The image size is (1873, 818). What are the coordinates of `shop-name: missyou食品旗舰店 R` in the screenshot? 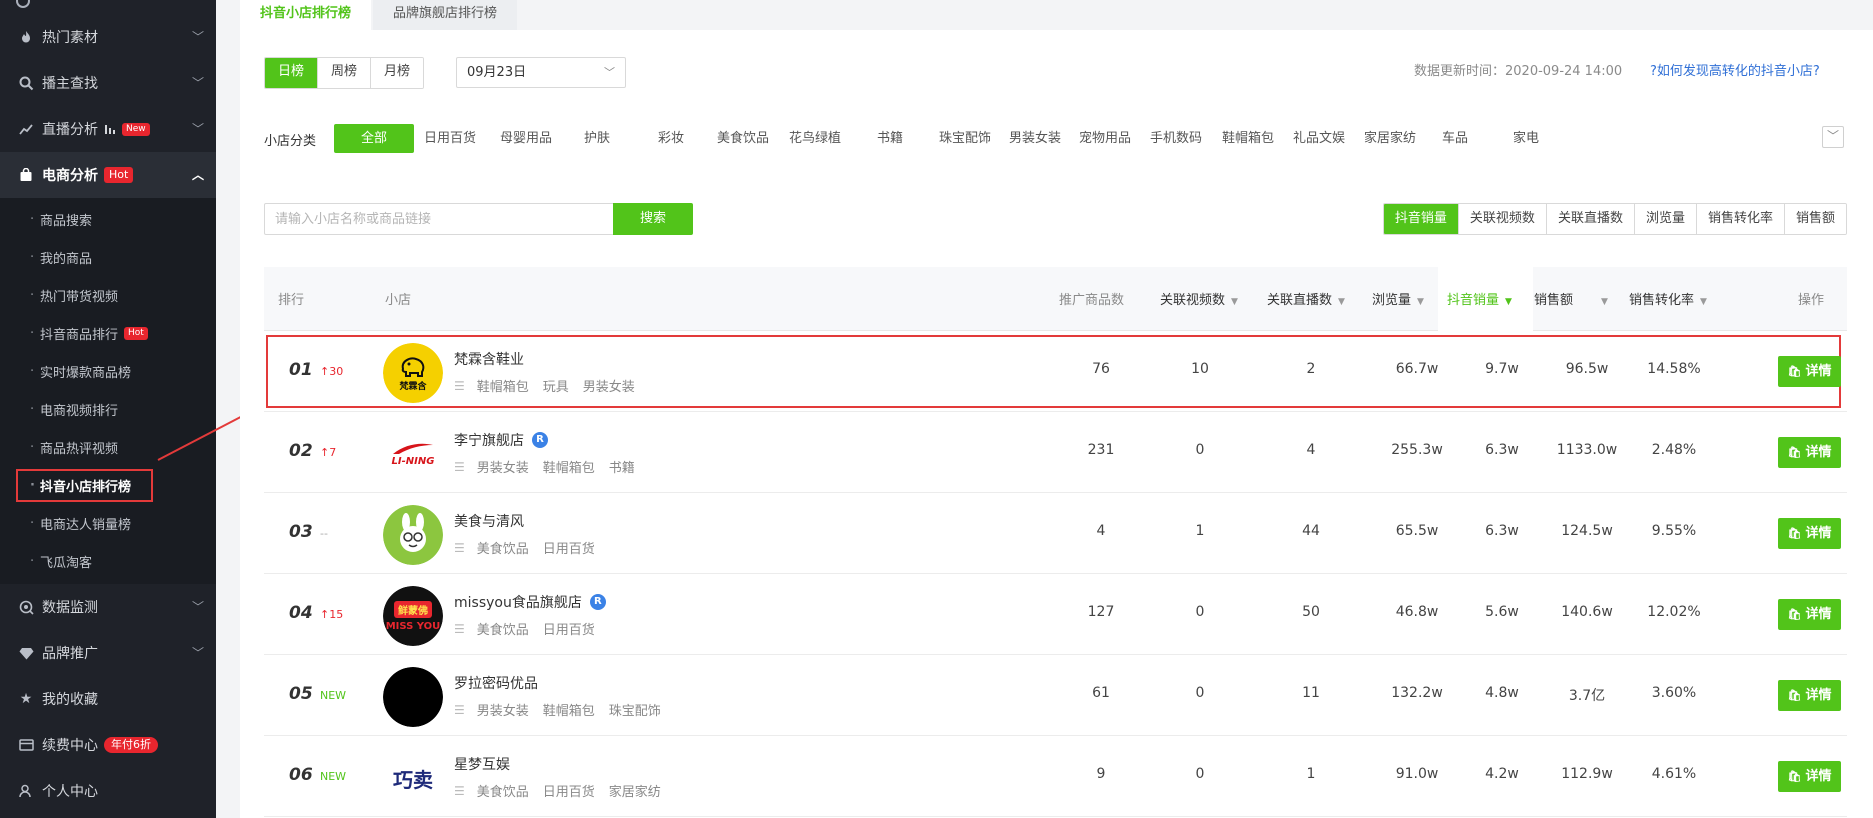 It's located at (530, 602).